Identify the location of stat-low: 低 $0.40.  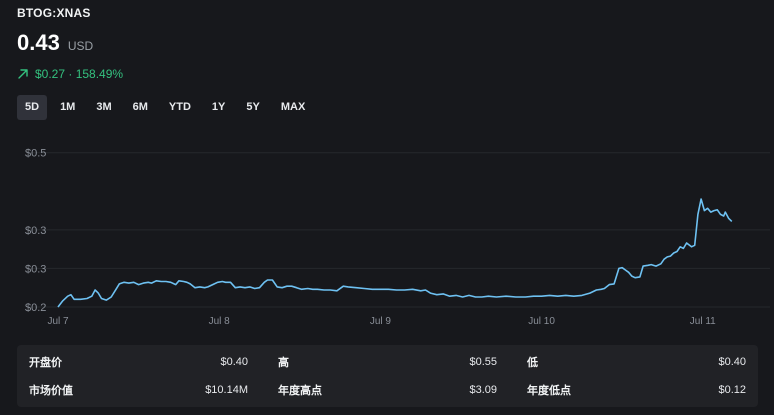
(636, 362).